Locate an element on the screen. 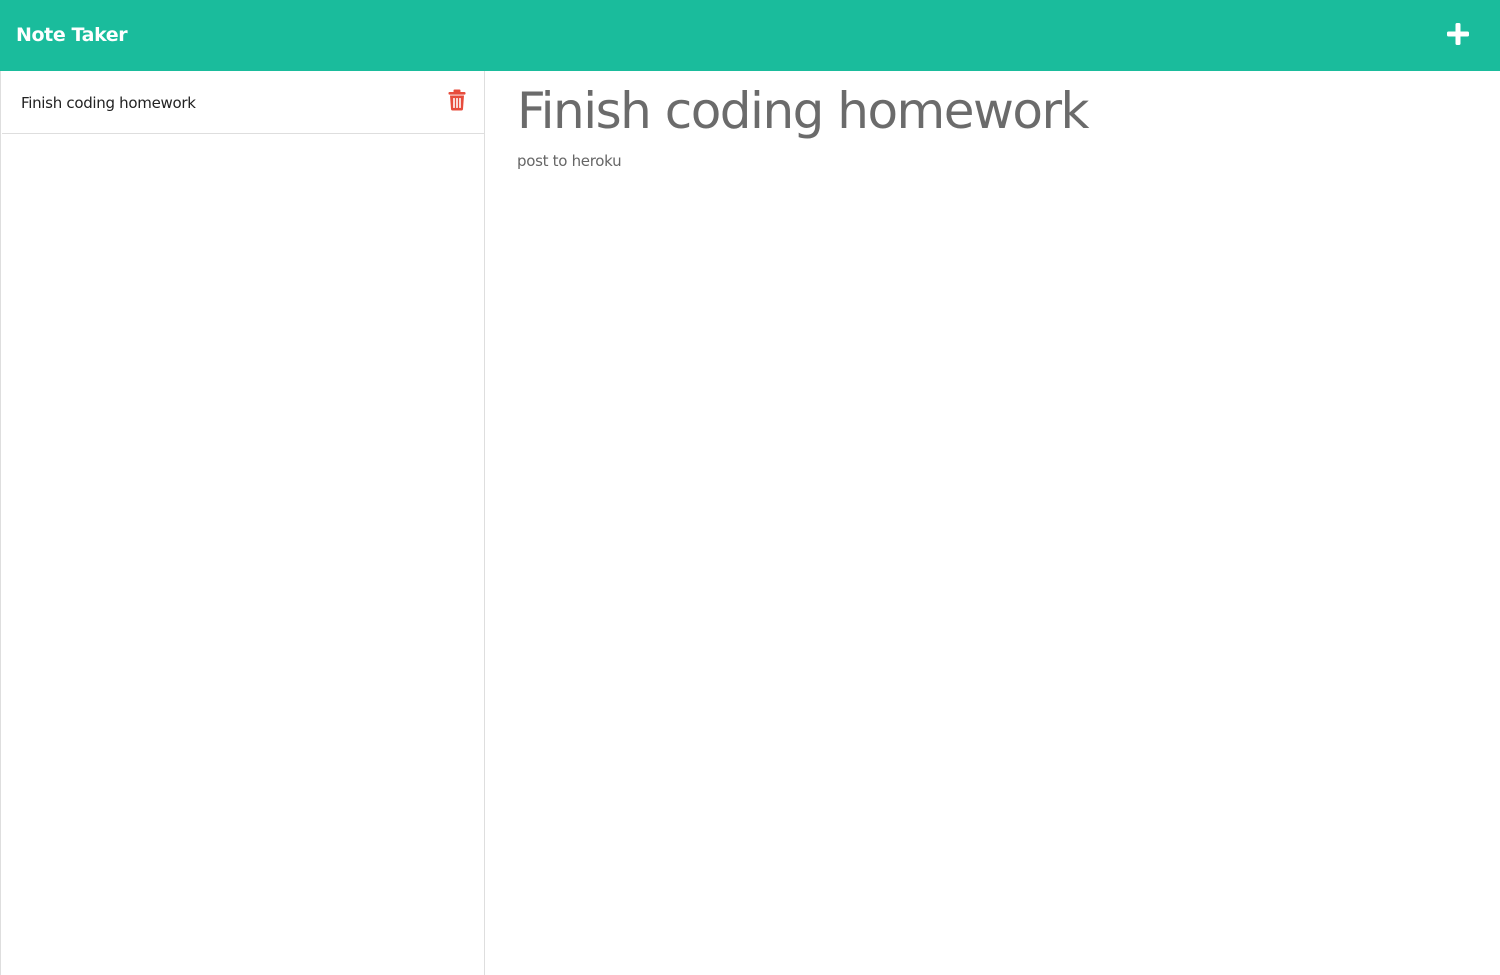 The image size is (1500, 975). note-title-input: Finish coding homework is located at coordinates (803, 111).